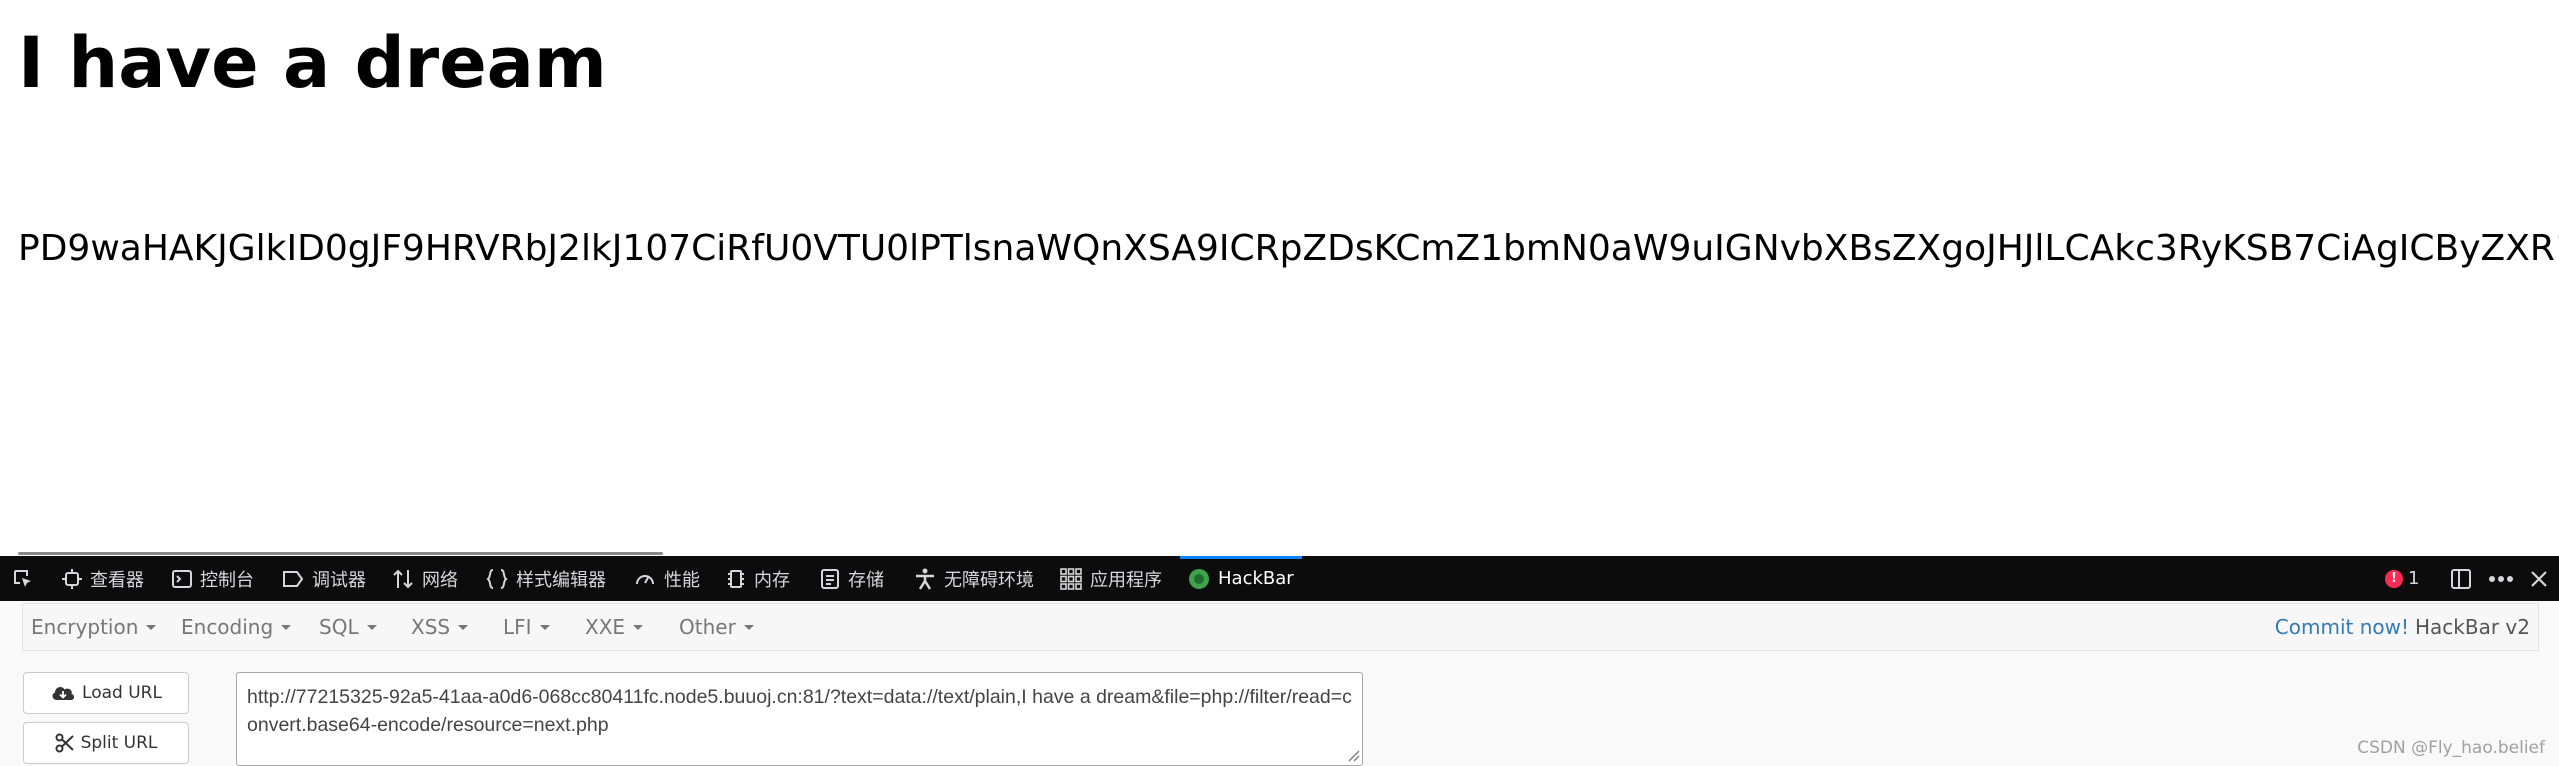  I want to click on tab-label: 性能, so click(682, 580).